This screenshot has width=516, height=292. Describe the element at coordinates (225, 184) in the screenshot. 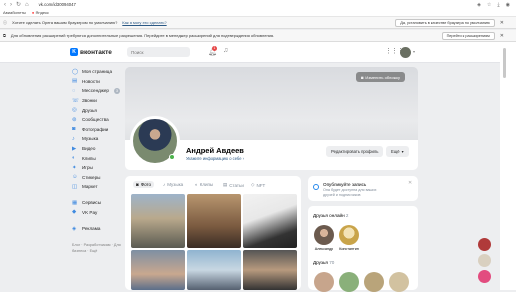

I see `article-icon: ▤` at that location.